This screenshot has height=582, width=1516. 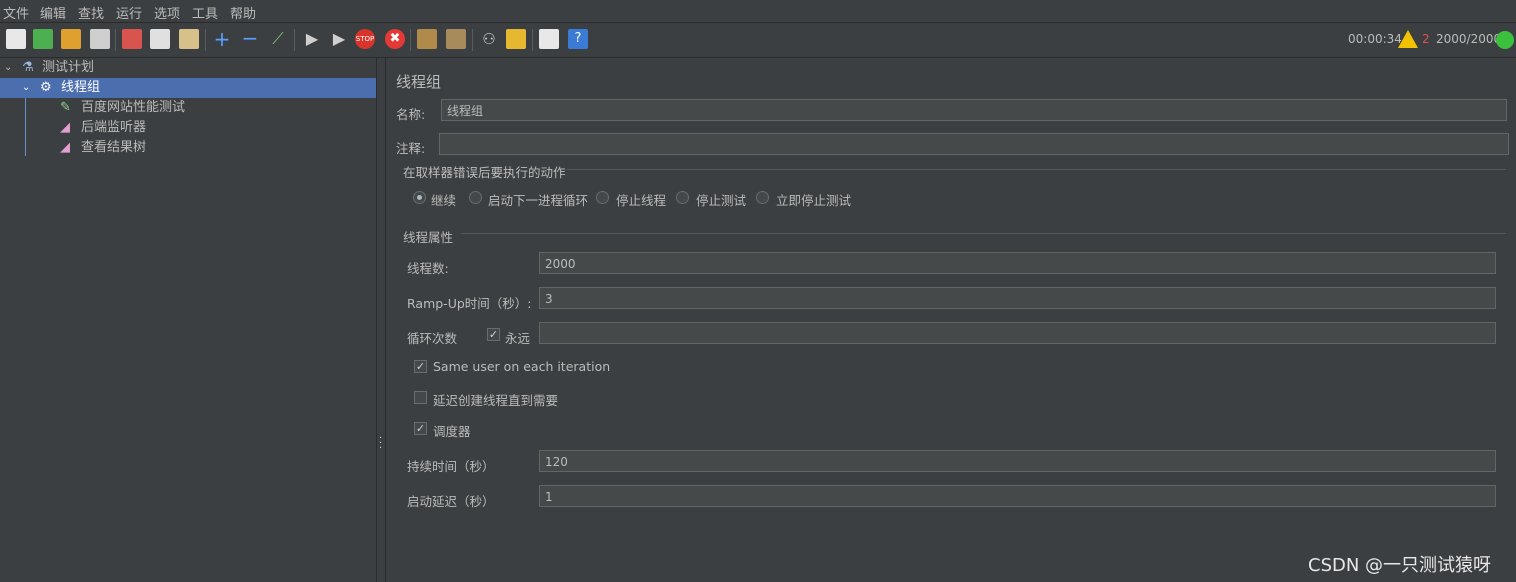 I want to click on startup-delay-field: 1, so click(x=1017, y=496).